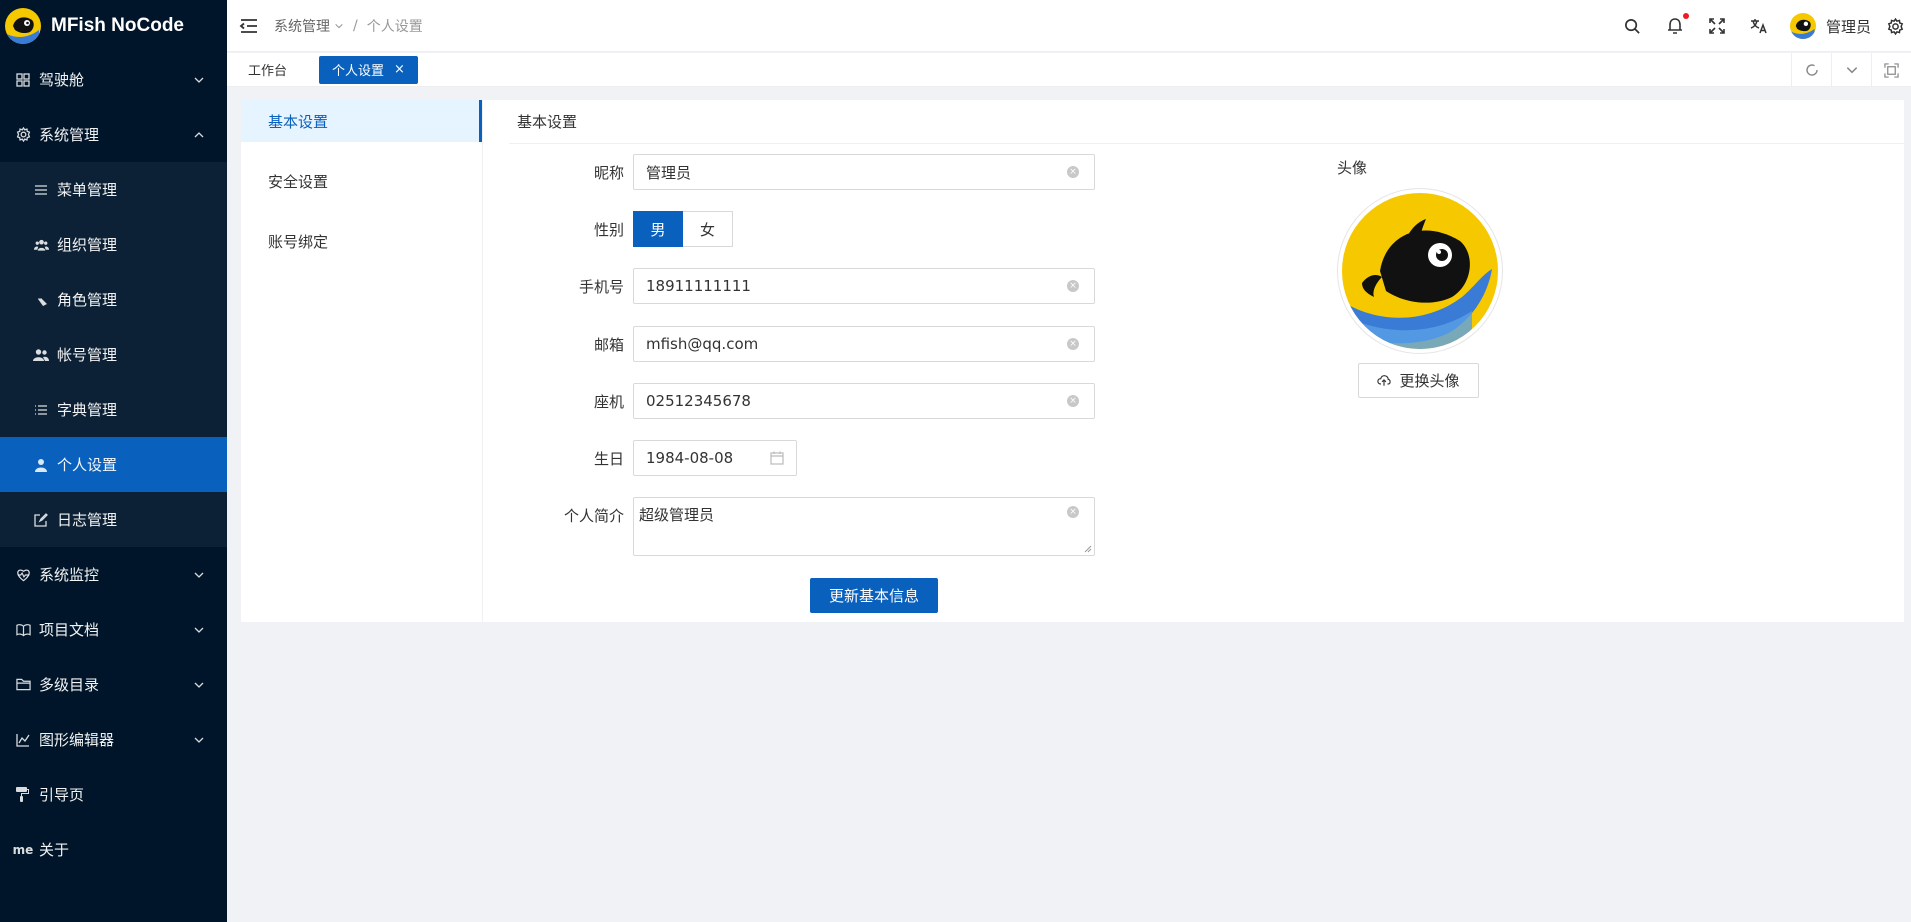 This screenshot has width=1911, height=922. I want to click on header-actions: 管理员, so click(1761, 26).